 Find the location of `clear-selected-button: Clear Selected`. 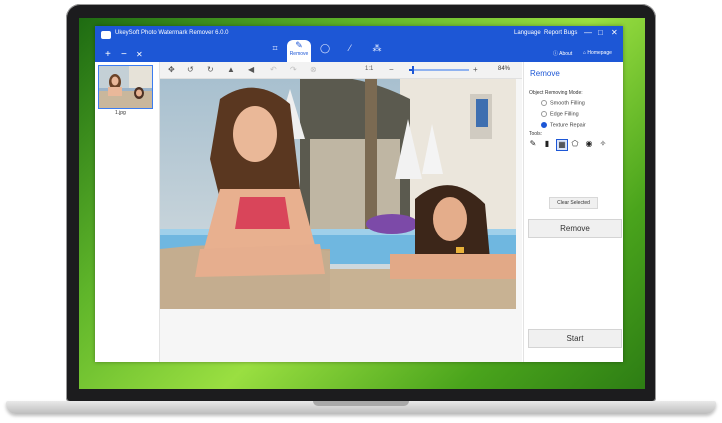

clear-selected-button: Clear Selected is located at coordinates (573, 203).